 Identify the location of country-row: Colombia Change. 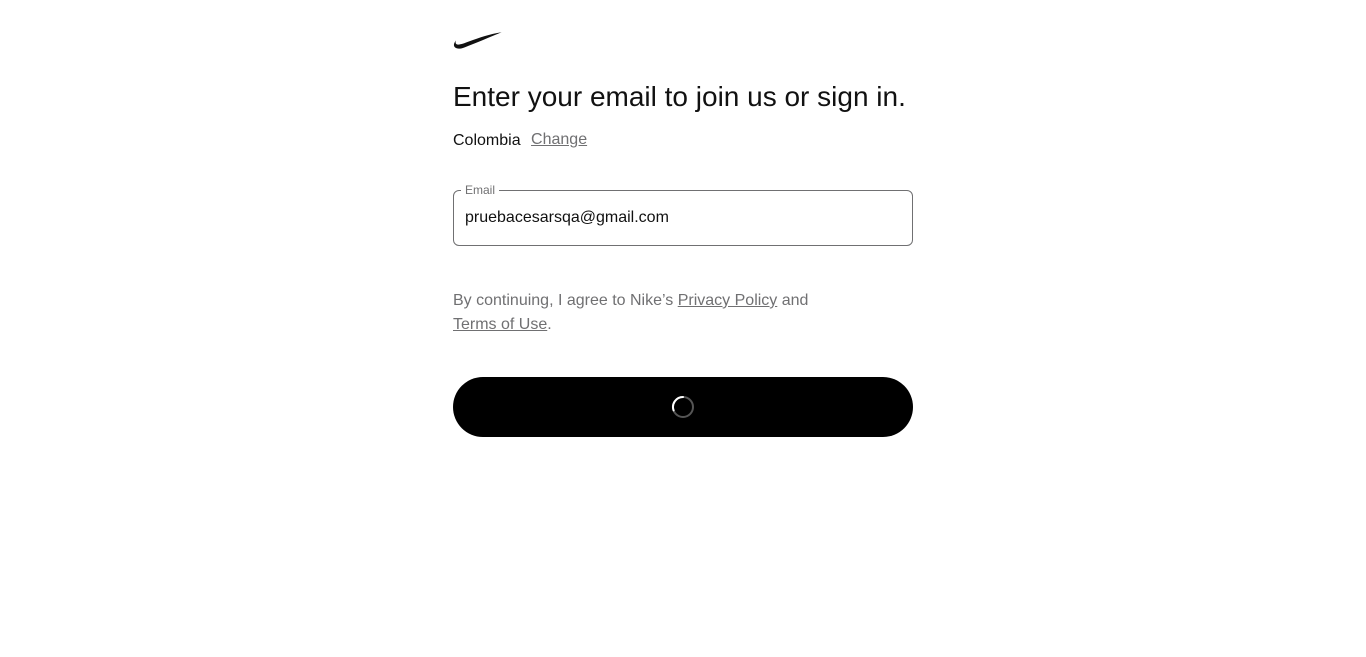
(520, 141).